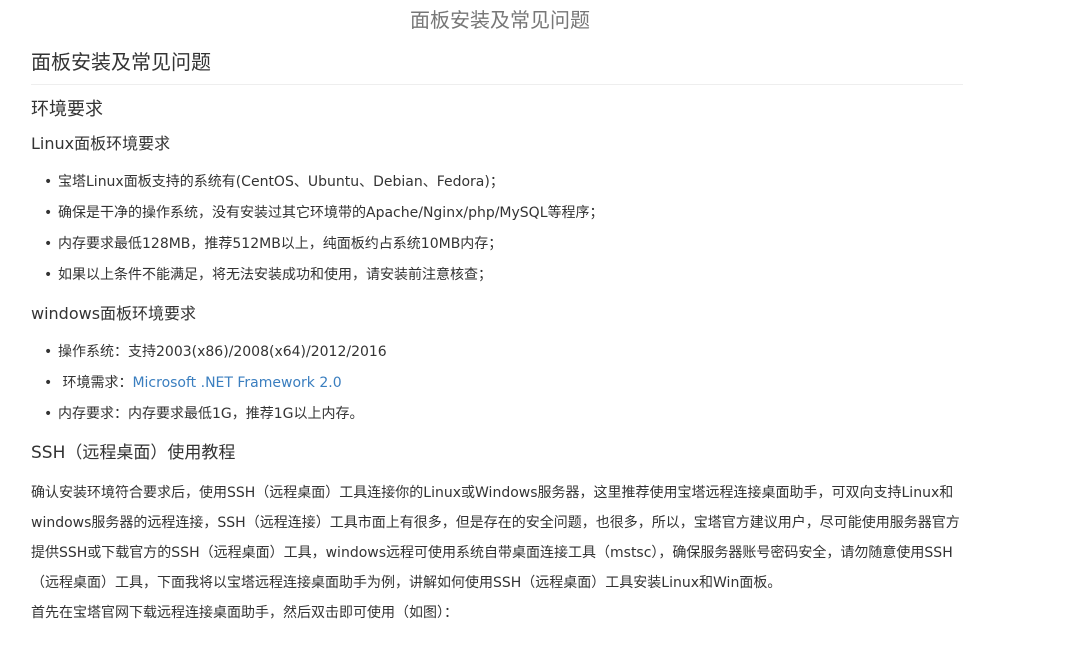 The image size is (1076, 660). Describe the element at coordinates (101, 143) in the screenshot. I see `linux-requirements-heading: Linux面板环境要求` at that location.